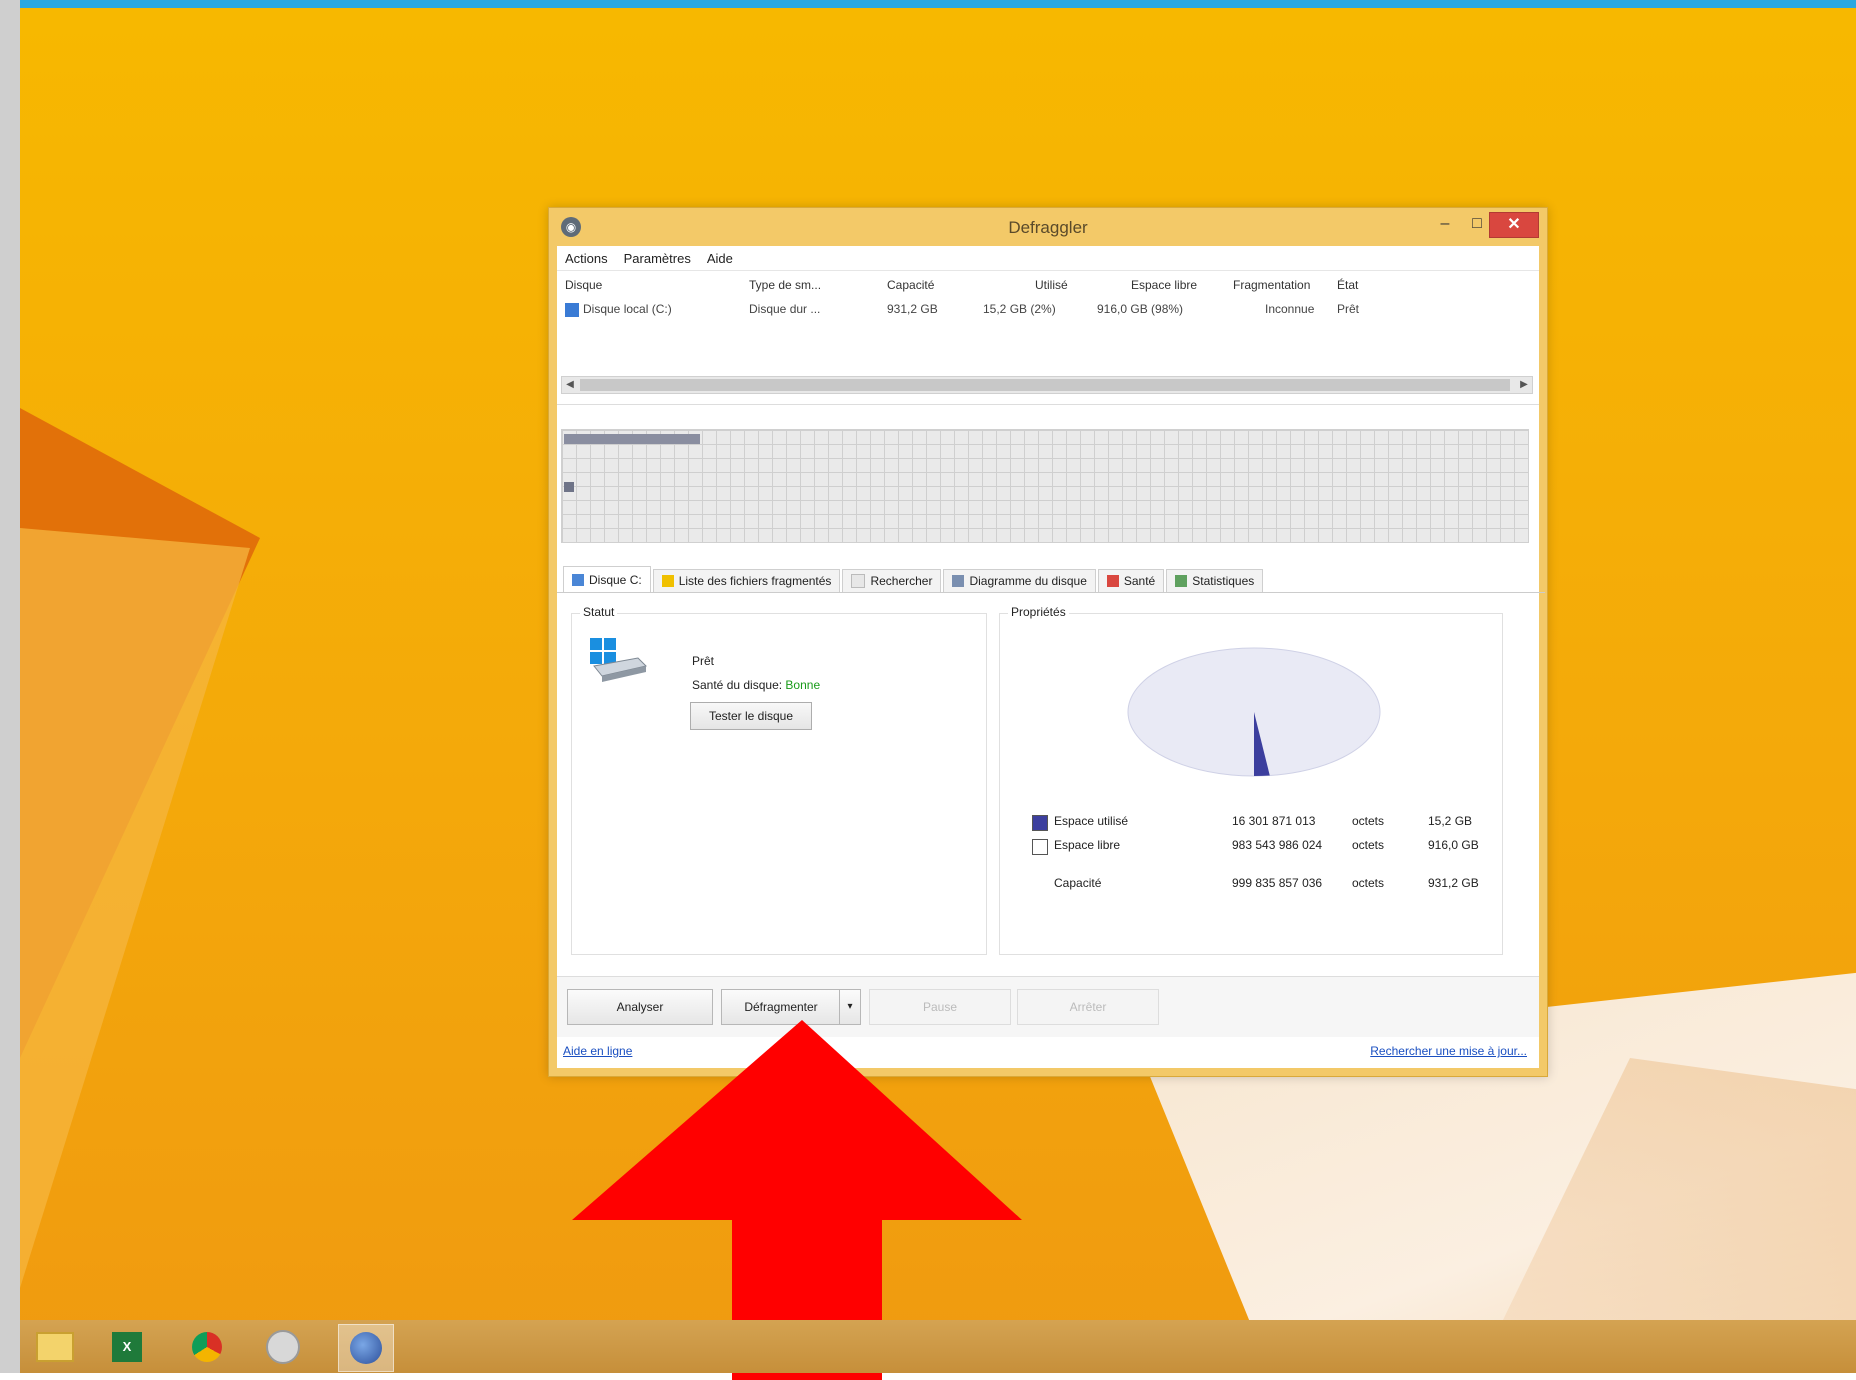 This screenshot has width=1856, height=1380. Describe the element at coordinates (751, 716) in the screenshot. I see `test-disk-button: Tester le disque` at that location.